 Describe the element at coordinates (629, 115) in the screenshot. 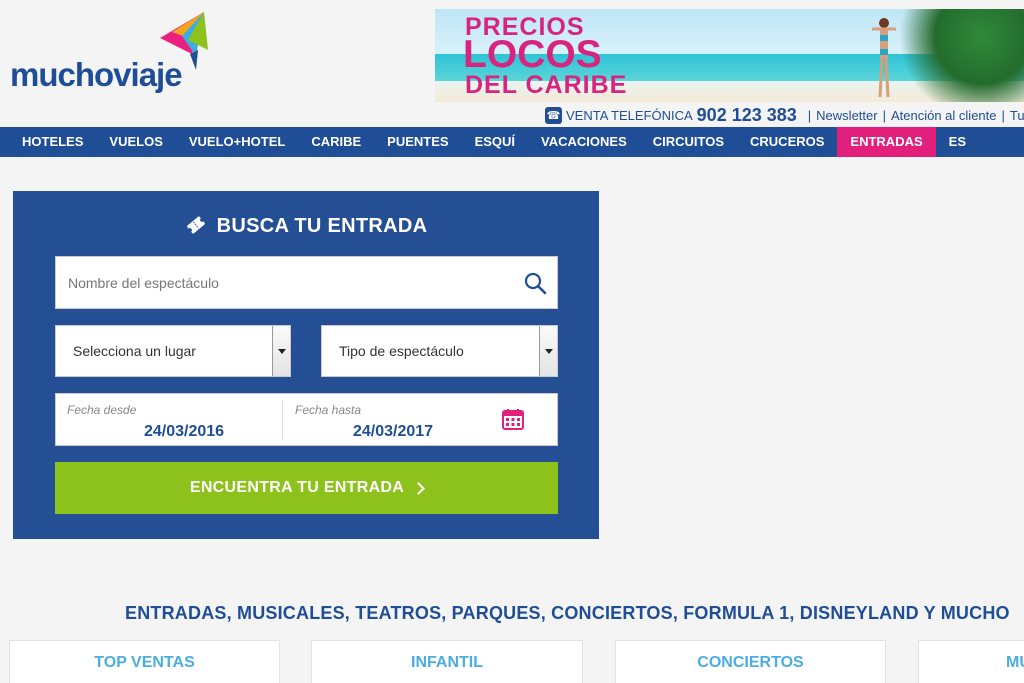

I see `phone-sales-label: VENTA TELEFÓNICA` at that location.